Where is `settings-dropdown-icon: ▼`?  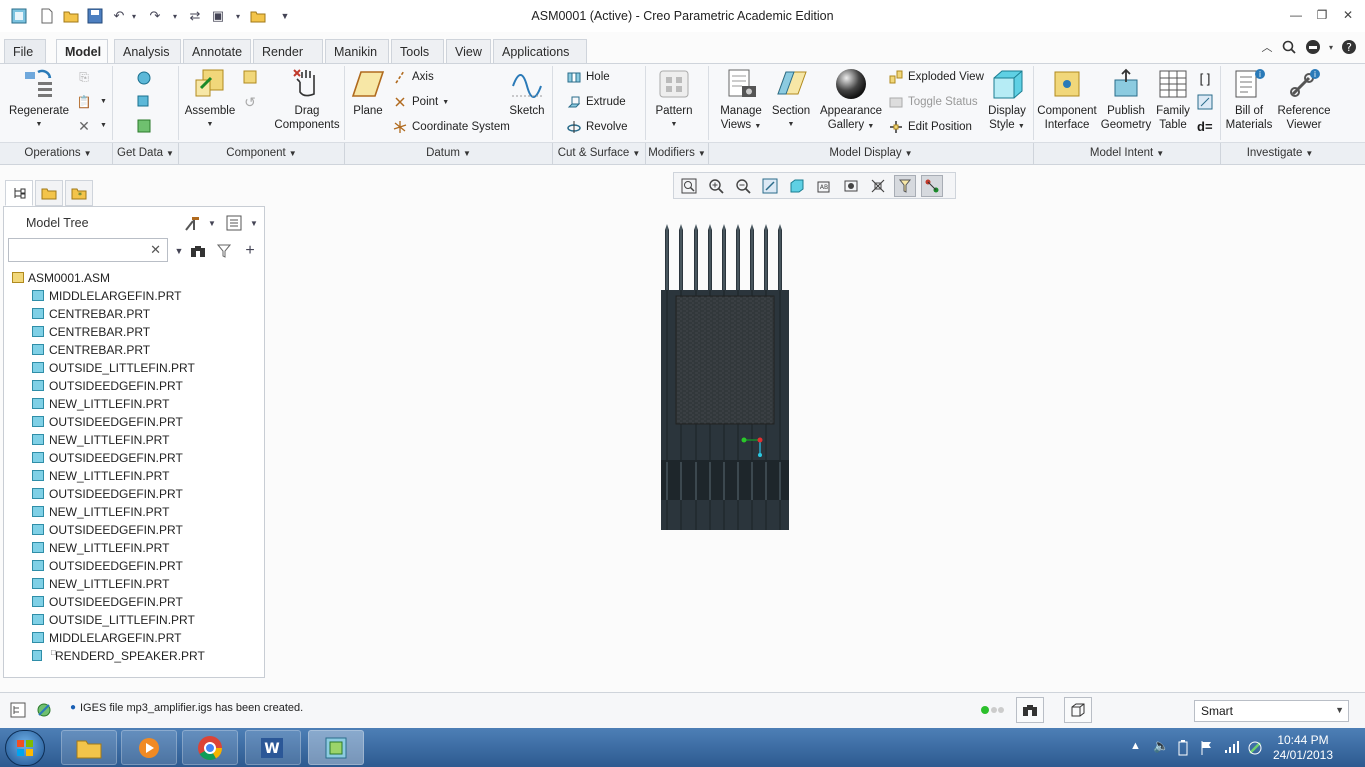
settings-dropdown-icon: ▼ is located at coordinates (212, 223).